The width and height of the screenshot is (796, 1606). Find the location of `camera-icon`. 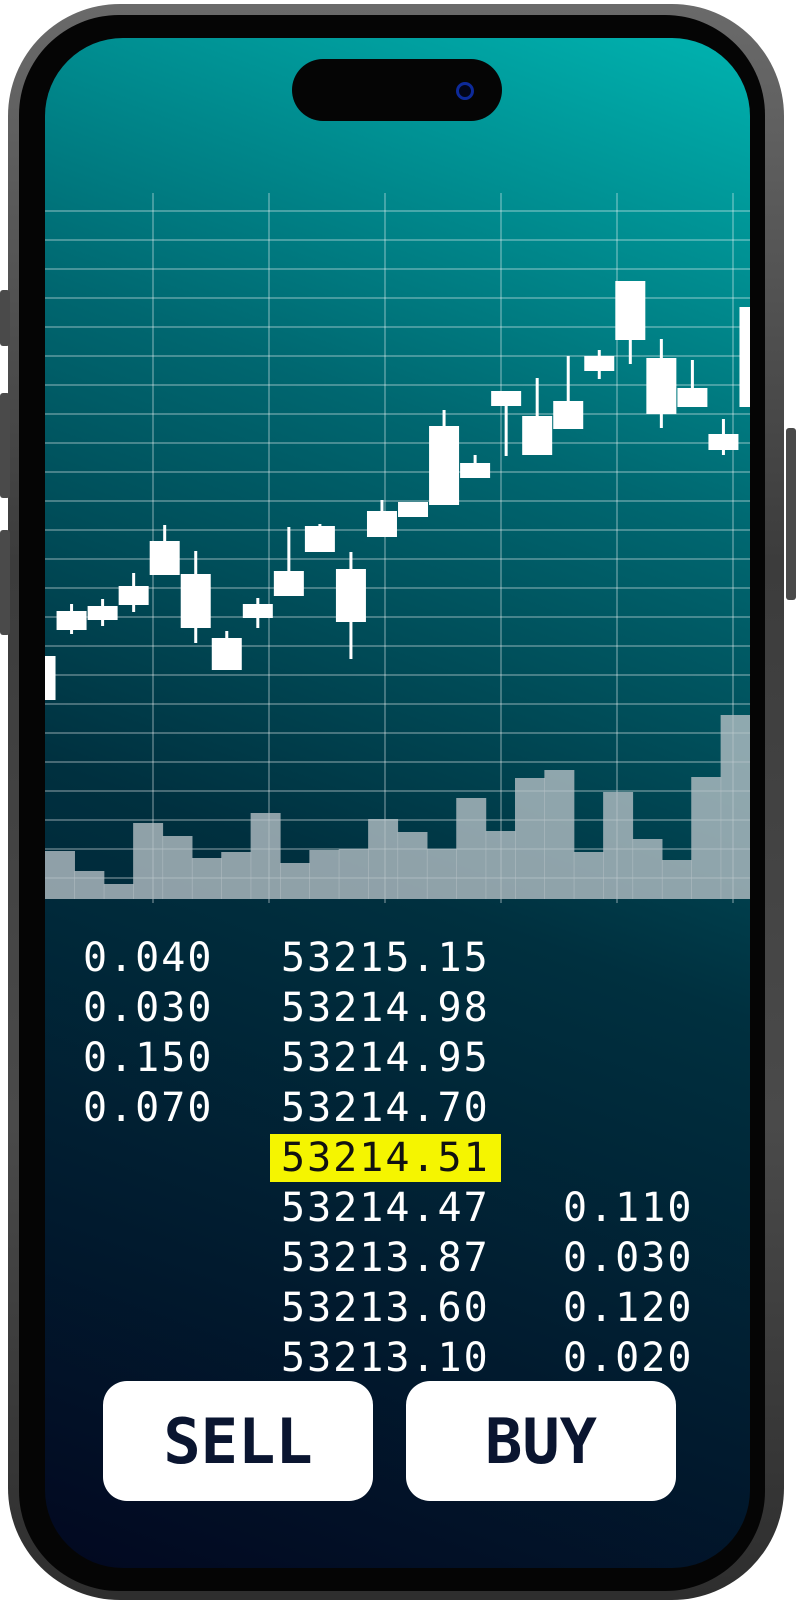

camera-icon is located at coordinates (465, 91).